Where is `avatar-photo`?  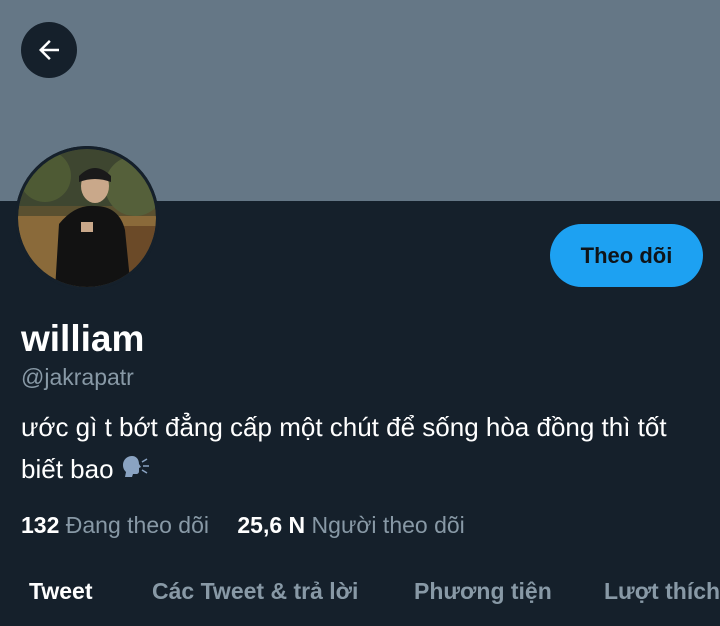
avatar-photo is located at coordinates (87, 218).